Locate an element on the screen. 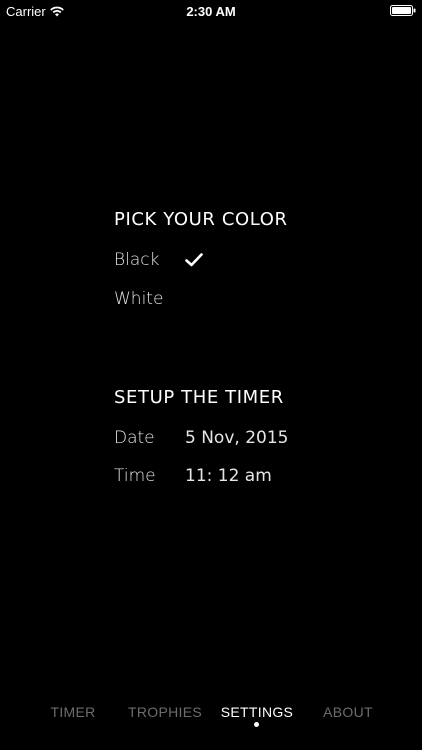  status-bar: Carrier 2:30 AM is located at coordinates (211, 11).